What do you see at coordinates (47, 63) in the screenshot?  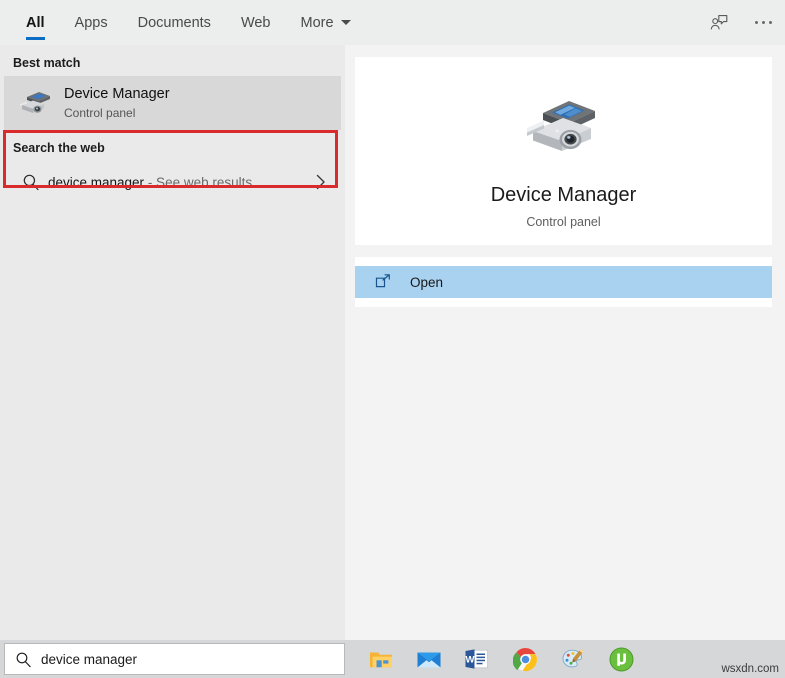 I see `best-match-header: Best match` at bounding box center [47, 63].